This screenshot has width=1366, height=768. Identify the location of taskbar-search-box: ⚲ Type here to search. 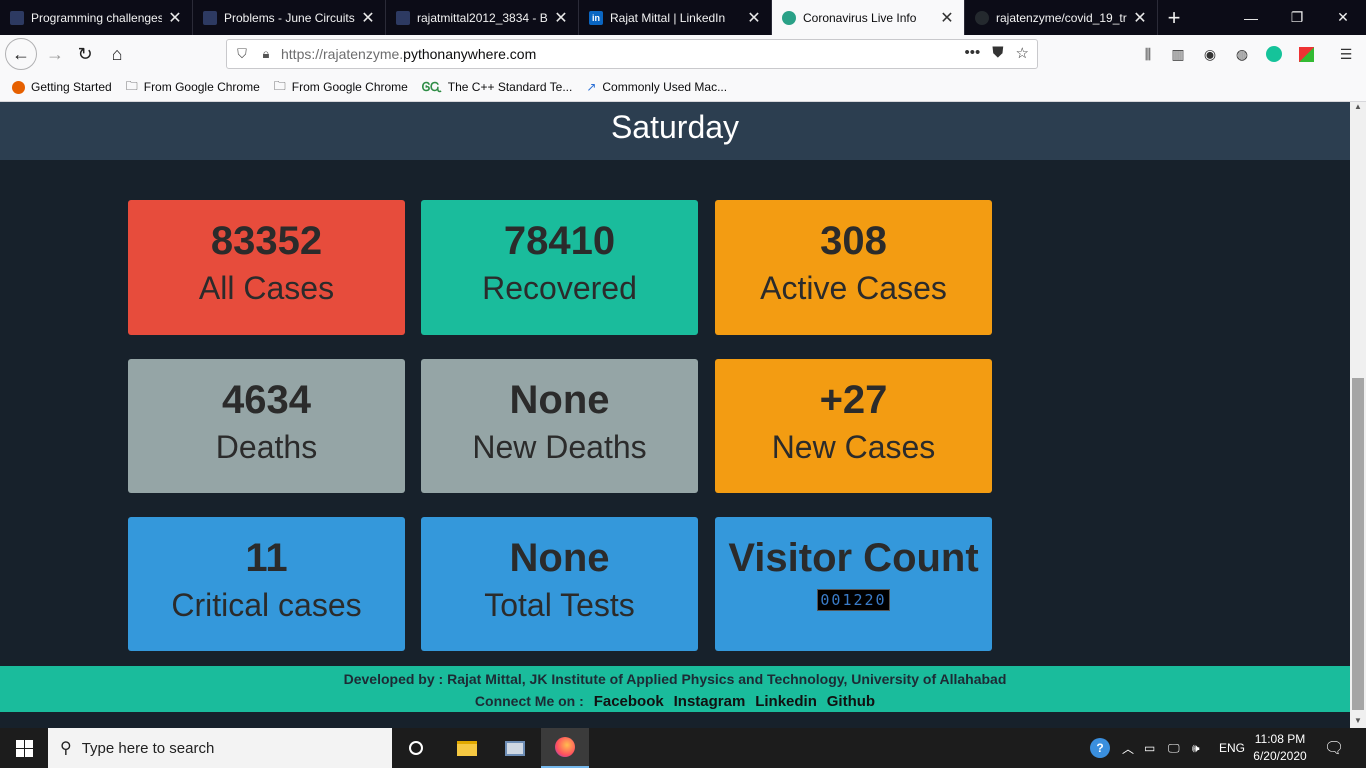
(220, 748).